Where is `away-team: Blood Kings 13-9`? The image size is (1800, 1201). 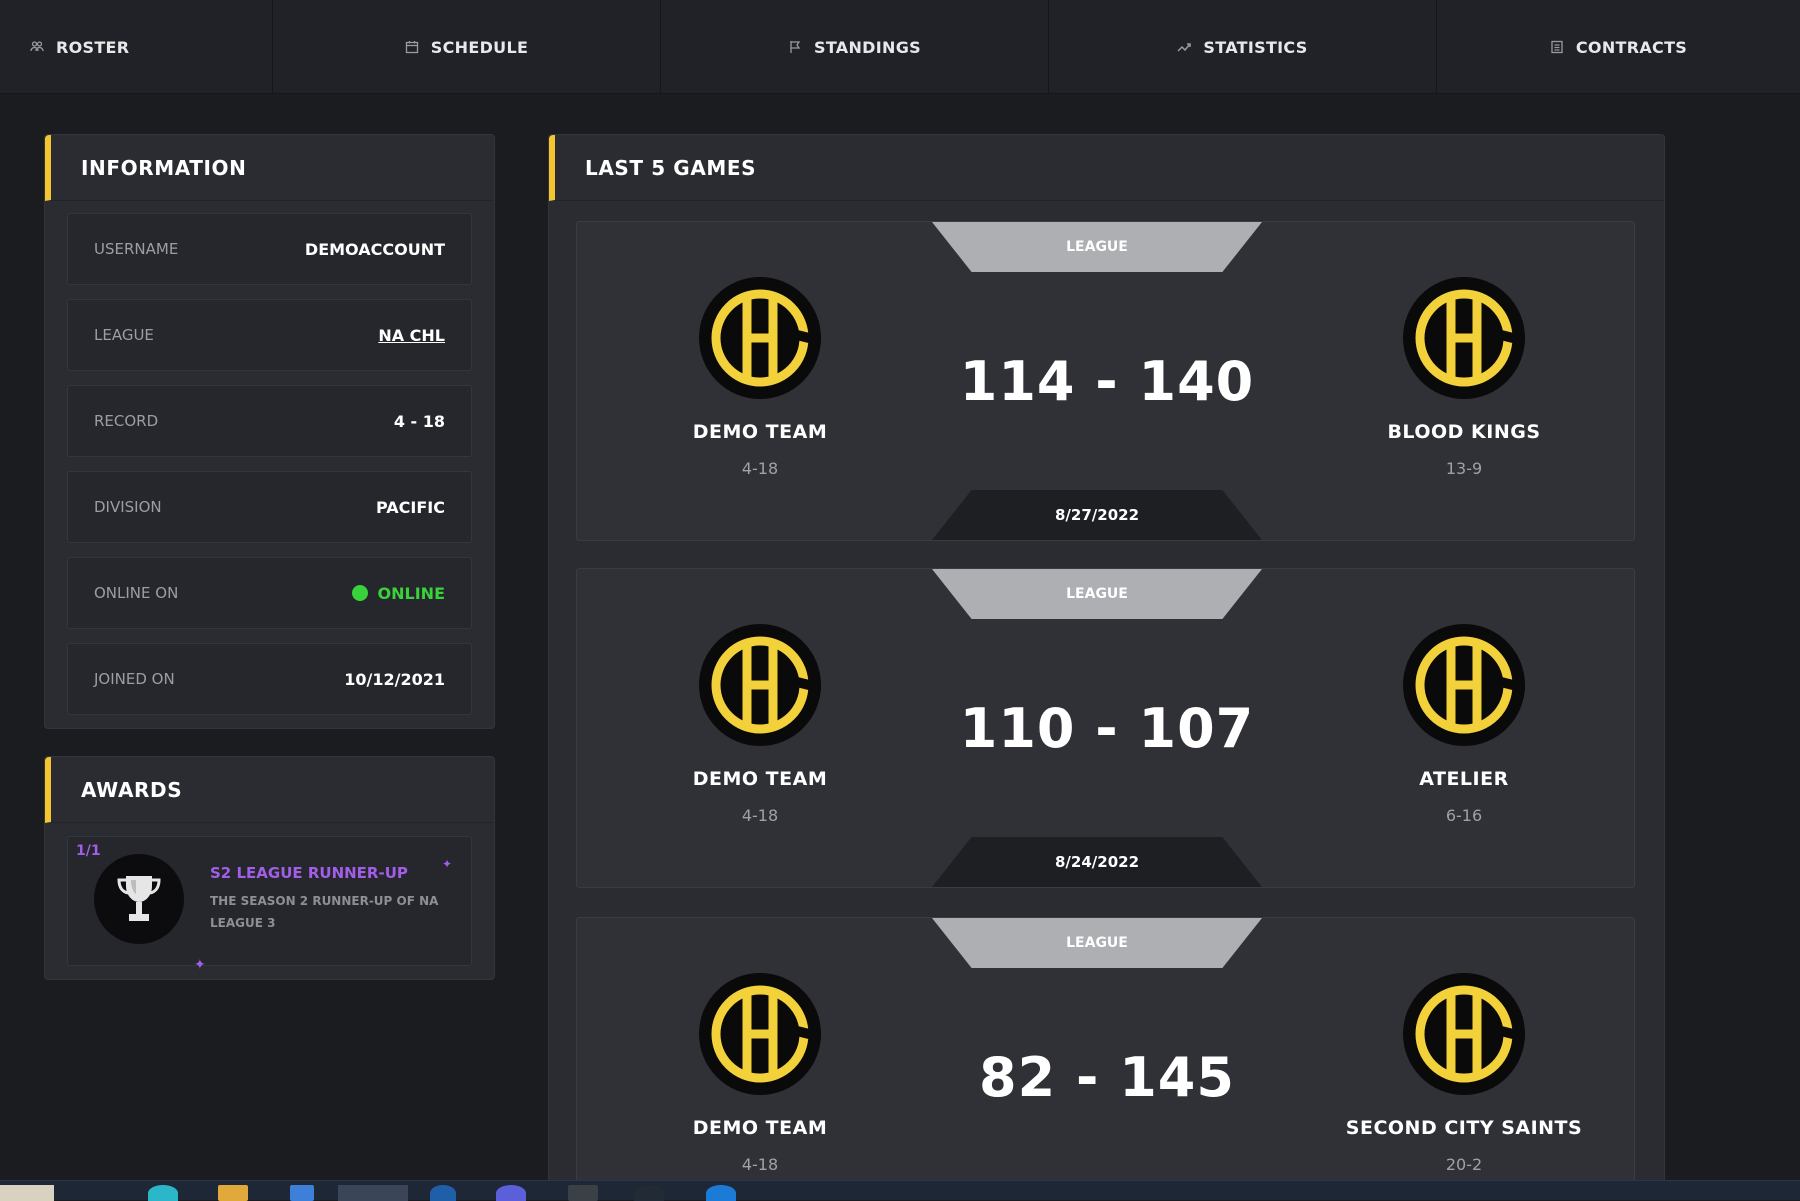
away-team: Blood Kings 13-9 is located at coordinates (1464, 377).